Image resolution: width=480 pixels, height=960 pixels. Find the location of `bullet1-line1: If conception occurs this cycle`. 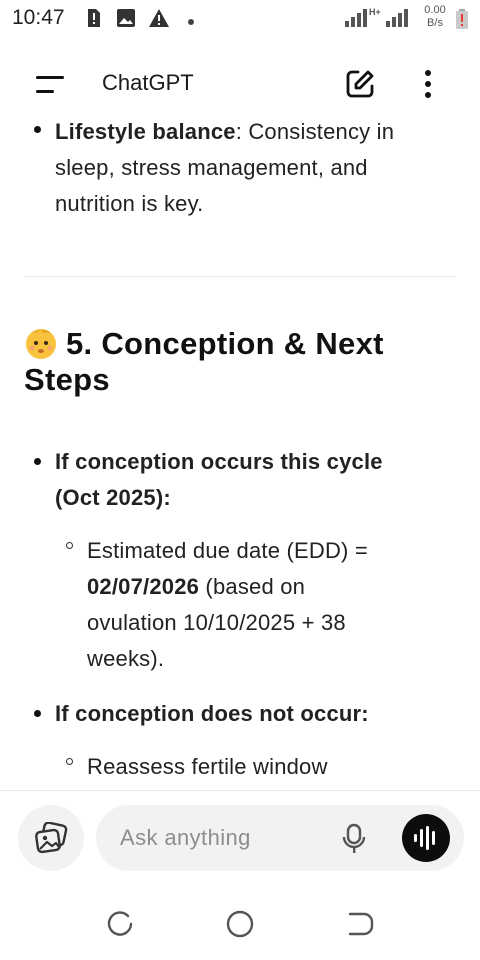

bullet1-line1: If conception occurs this cycle is located at coordinates (219, 461).